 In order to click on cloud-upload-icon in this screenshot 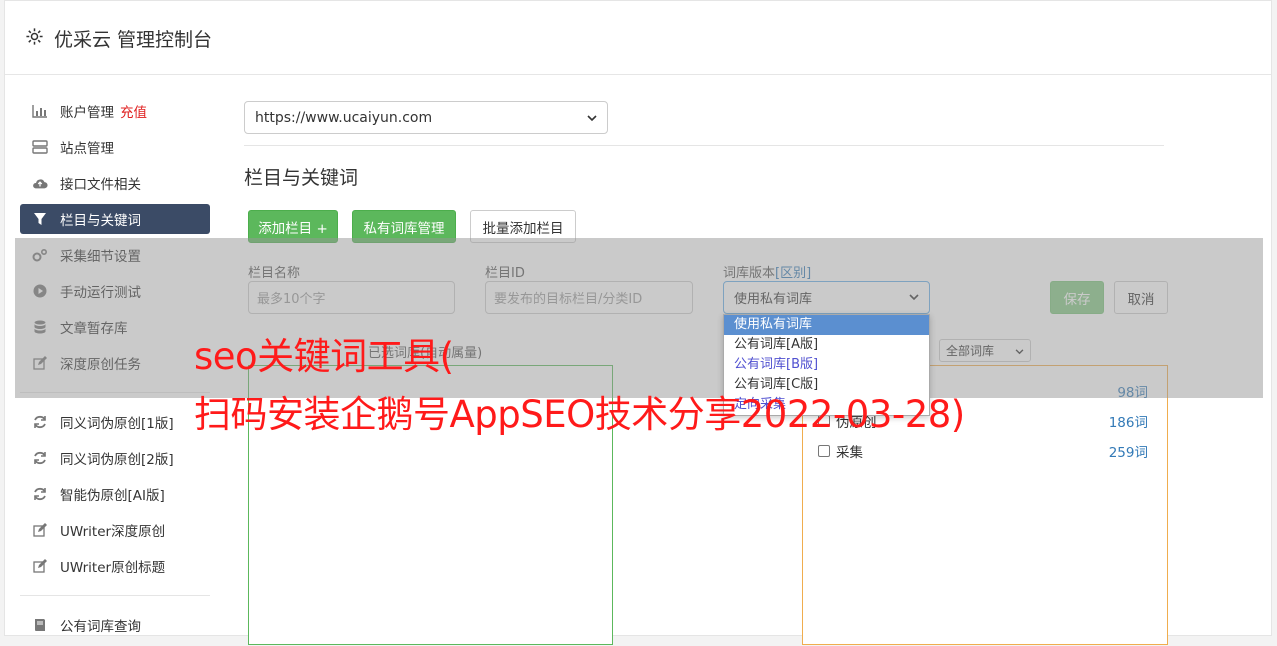, I will do `click(40, 183)`.